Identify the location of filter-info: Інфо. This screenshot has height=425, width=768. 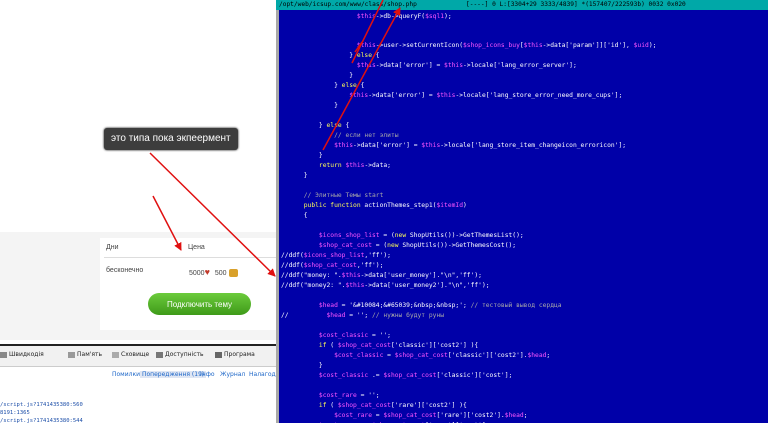
(207, 374).